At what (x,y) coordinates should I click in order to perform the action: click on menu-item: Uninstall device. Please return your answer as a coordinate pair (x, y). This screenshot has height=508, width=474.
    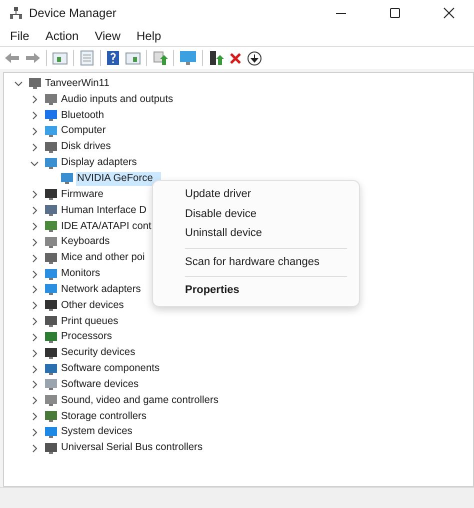
    Looking at the image, I should click on (256, 234).